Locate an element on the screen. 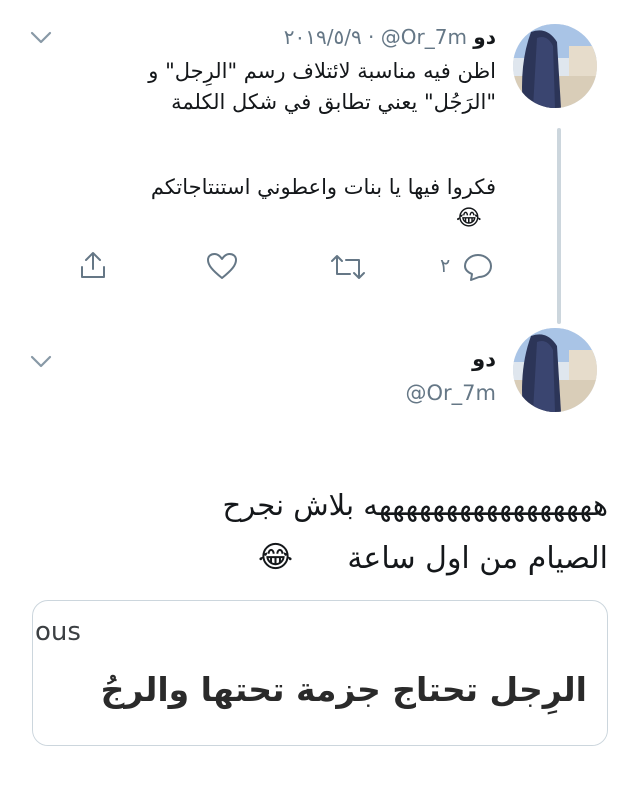 This screenshot has width=640, height=786. reply-count: ٢ is located at coordinates (445, 266).